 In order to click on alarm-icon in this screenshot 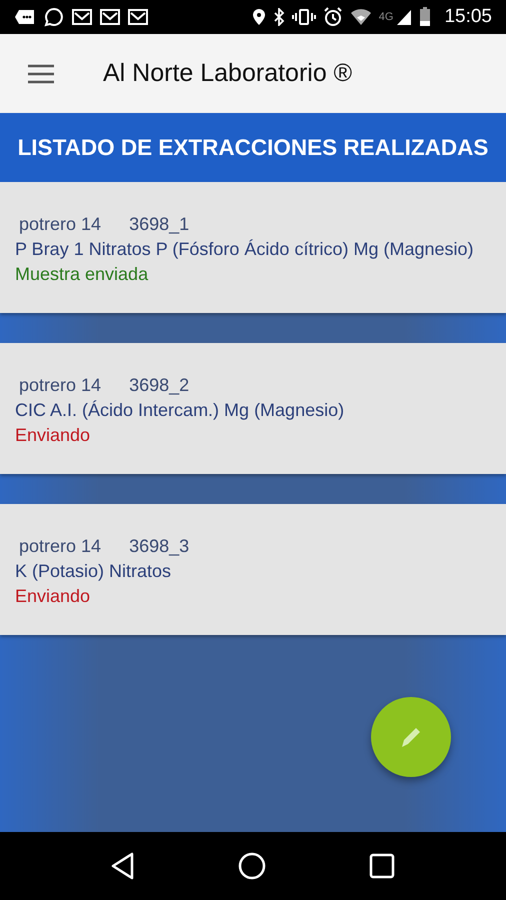, I will do `click(332, 17)`.